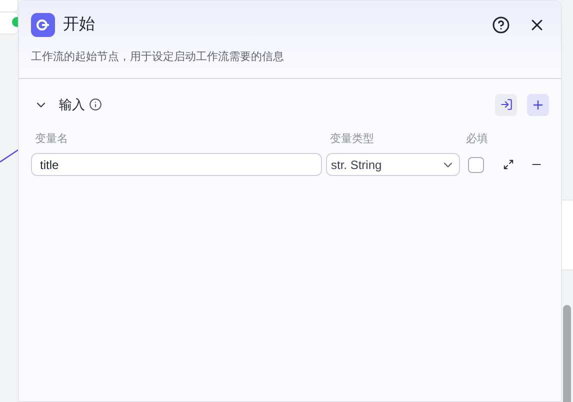 This screenshot has width=573, height=402. Describe the element at coordinates (567, 353) in the screenshot. I see `scrollbar` at that location.